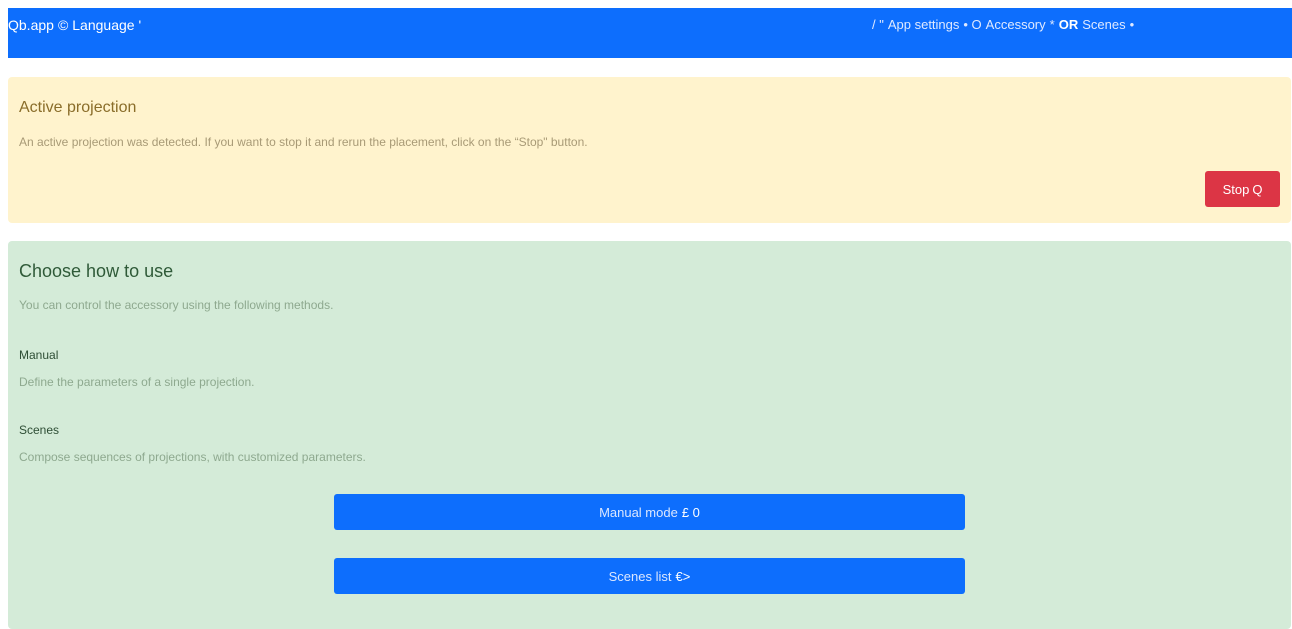  What do you see at coordinates (1016, 24) in the screenshot?
I see `nav-link-accessory: Accessory` at bounding box center [1016, 24].